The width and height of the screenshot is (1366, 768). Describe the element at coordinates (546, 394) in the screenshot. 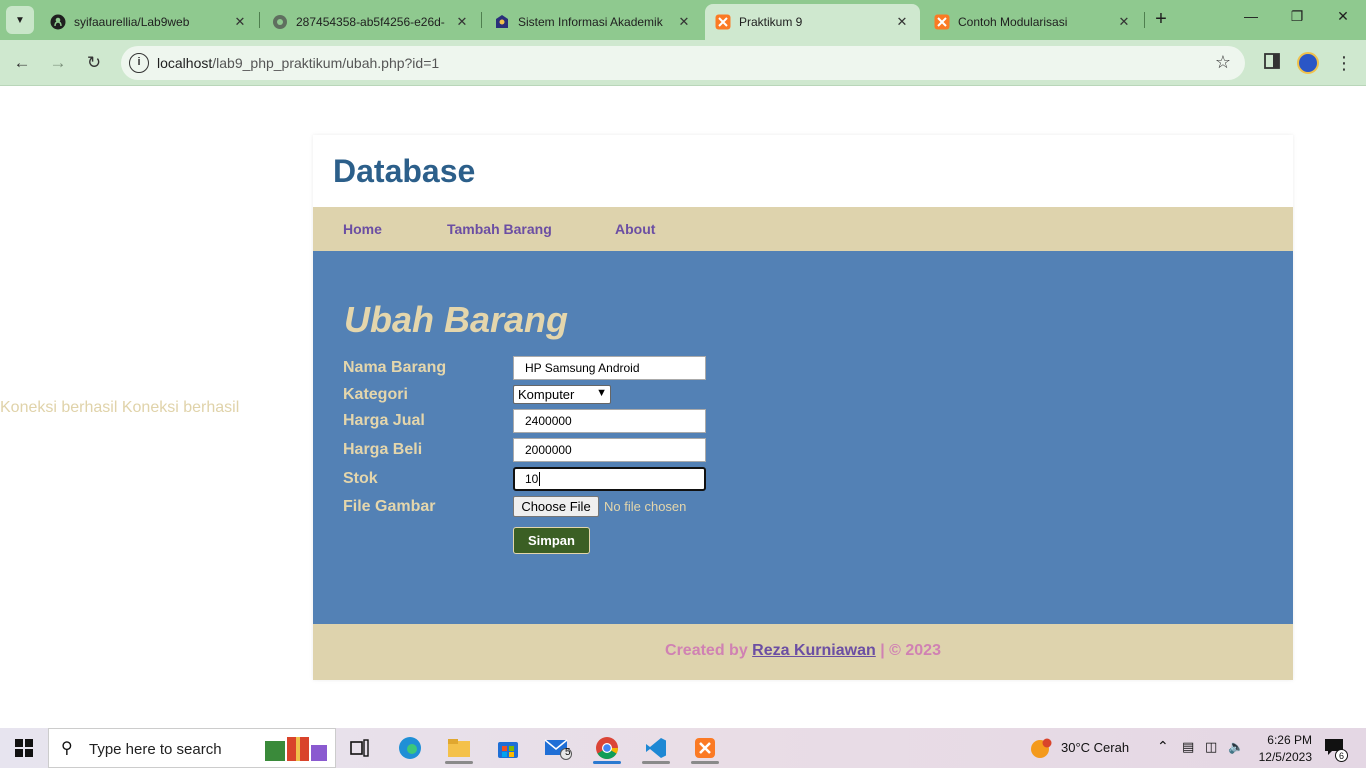

I see `kategori-selected-value: Komputer` at that location.